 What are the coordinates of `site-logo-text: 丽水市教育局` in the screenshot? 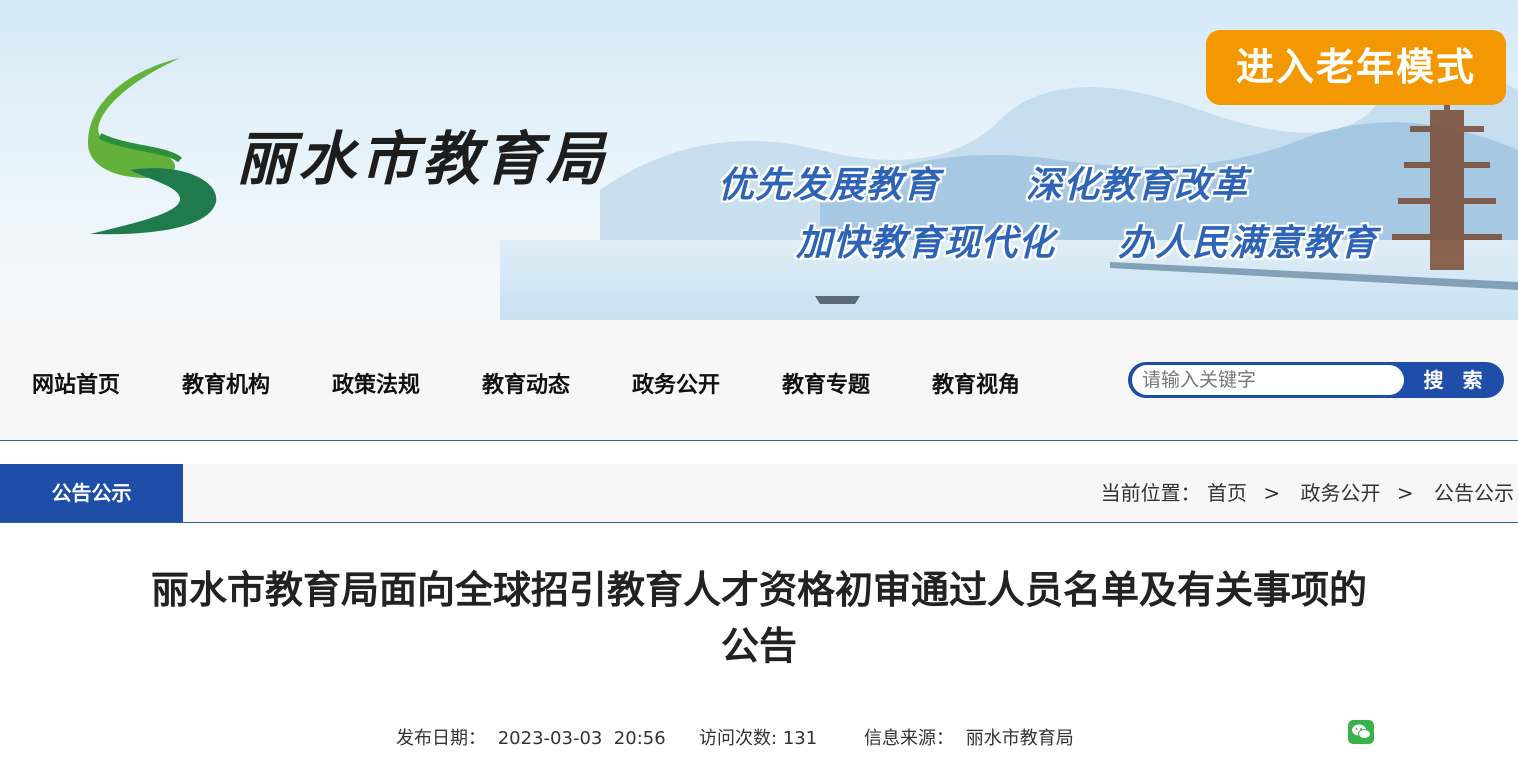 It's located at (422, 159).